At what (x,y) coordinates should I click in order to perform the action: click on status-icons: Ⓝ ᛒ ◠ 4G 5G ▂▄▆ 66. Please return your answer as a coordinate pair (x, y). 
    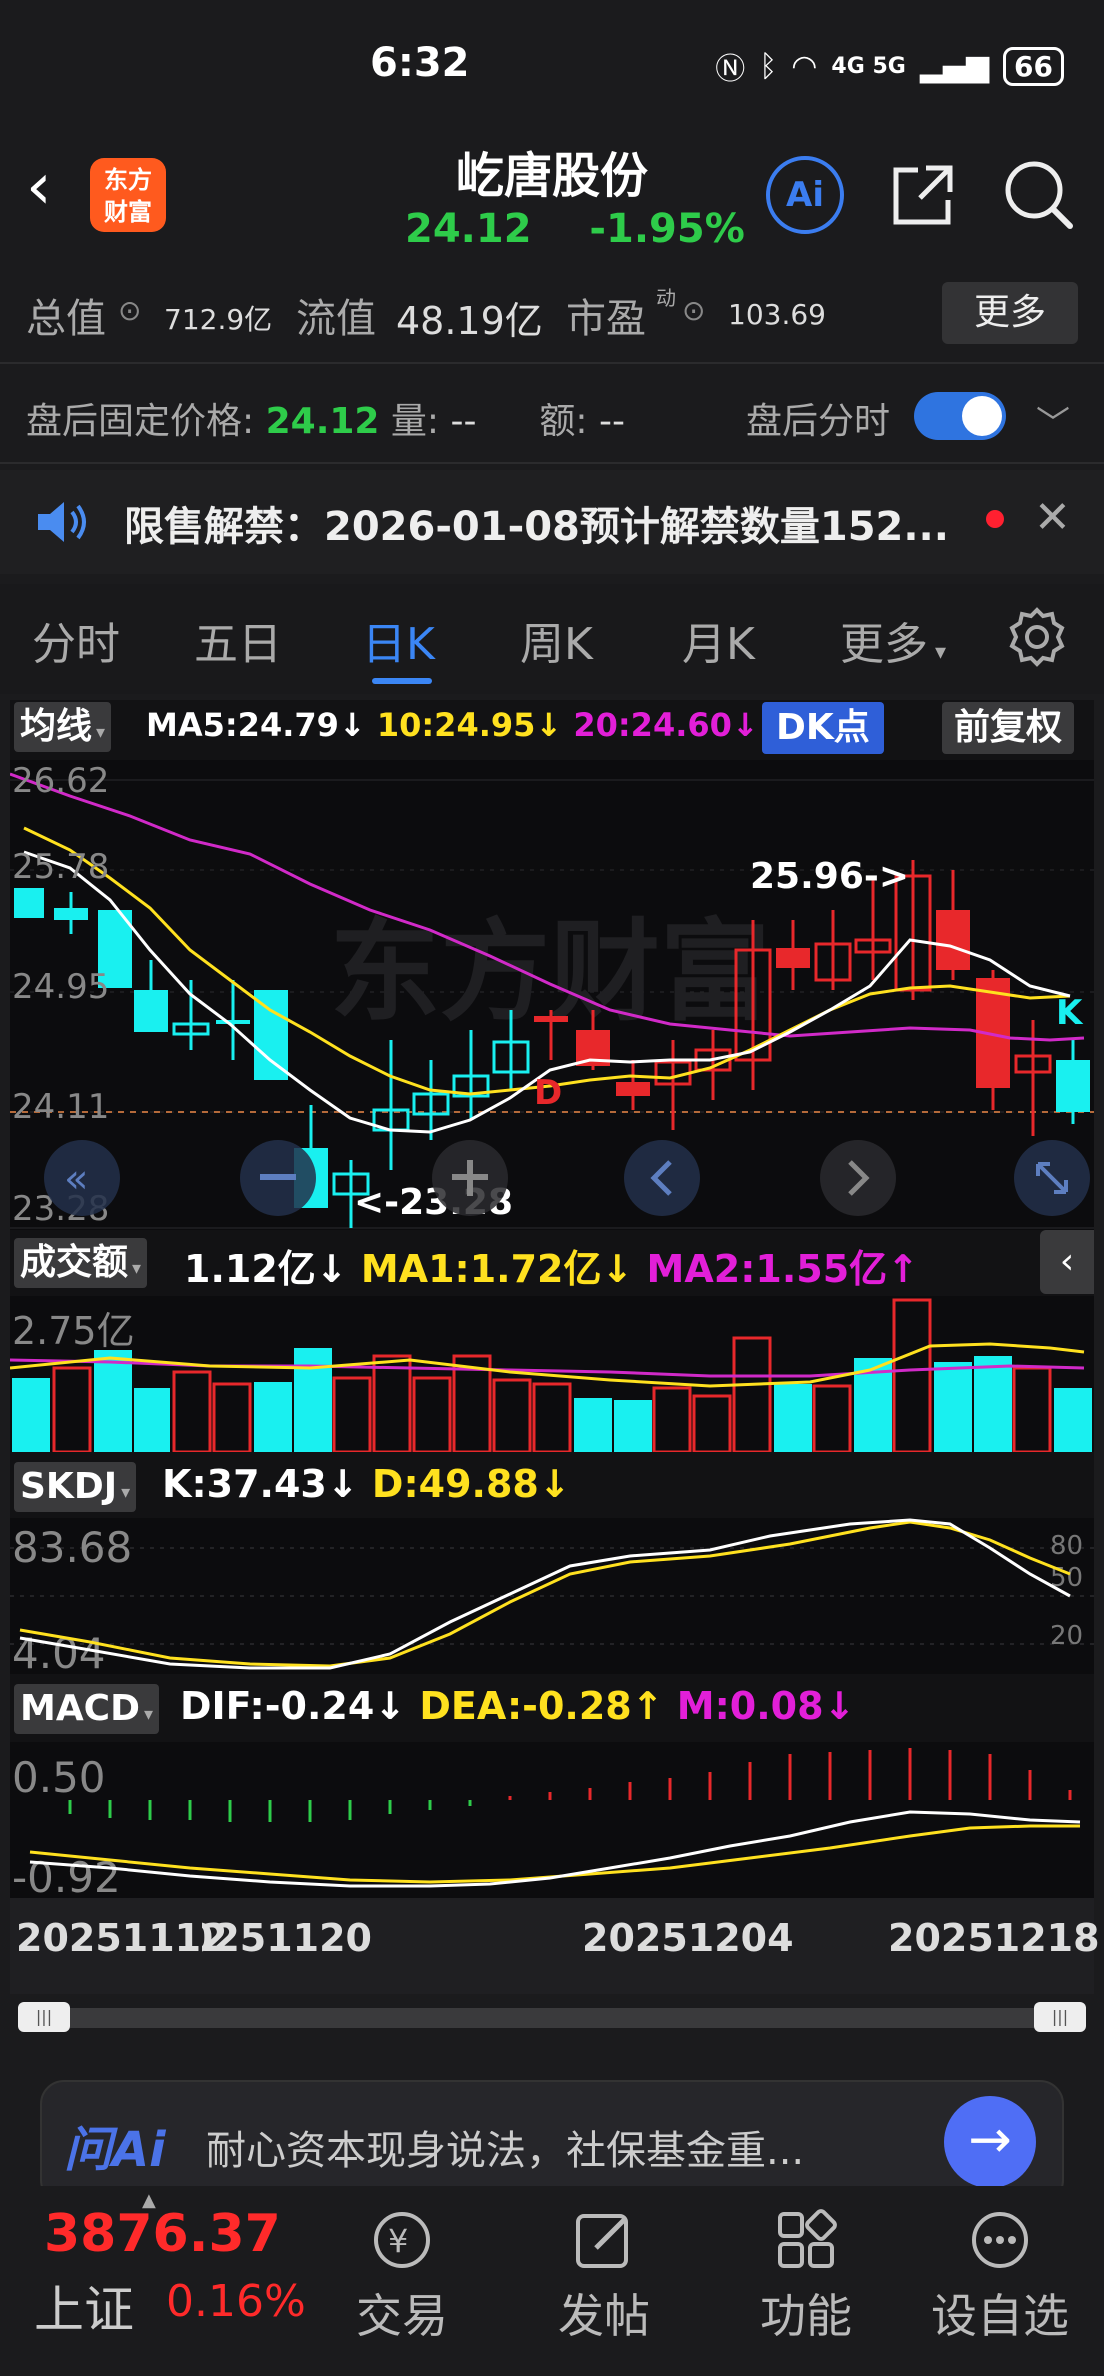
    Looking at the image, I should click on (889, 66).